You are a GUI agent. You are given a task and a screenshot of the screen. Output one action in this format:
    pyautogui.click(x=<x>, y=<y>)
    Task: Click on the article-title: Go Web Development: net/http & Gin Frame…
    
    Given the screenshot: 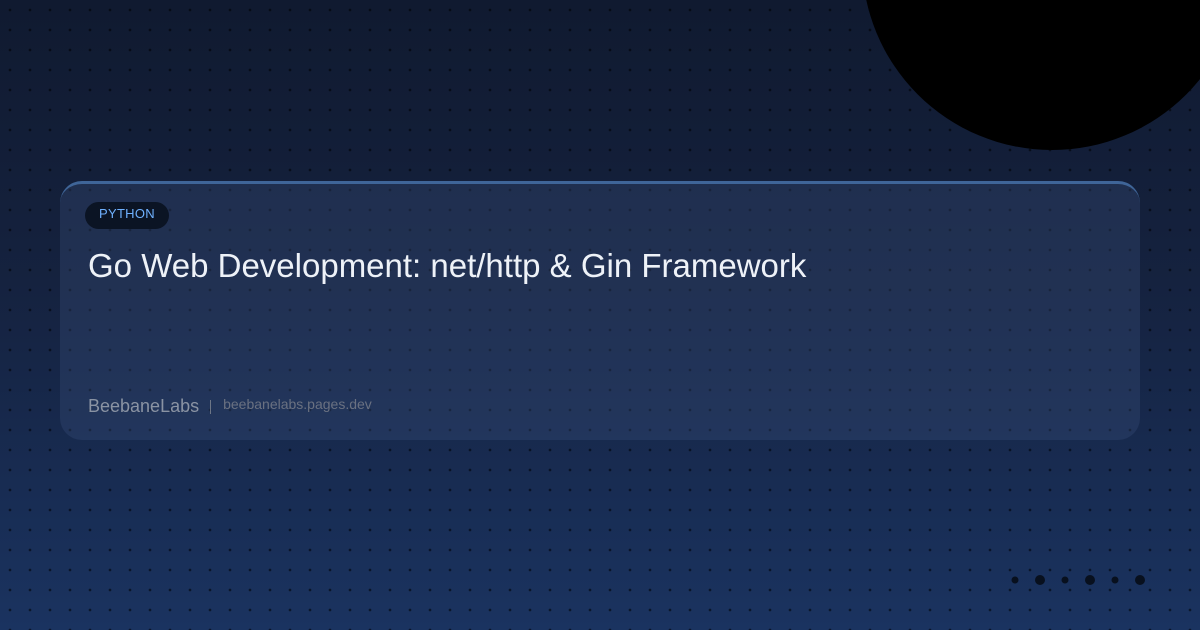 What is the action you would take?
    pyautogui.click(x=447, y=265)
    